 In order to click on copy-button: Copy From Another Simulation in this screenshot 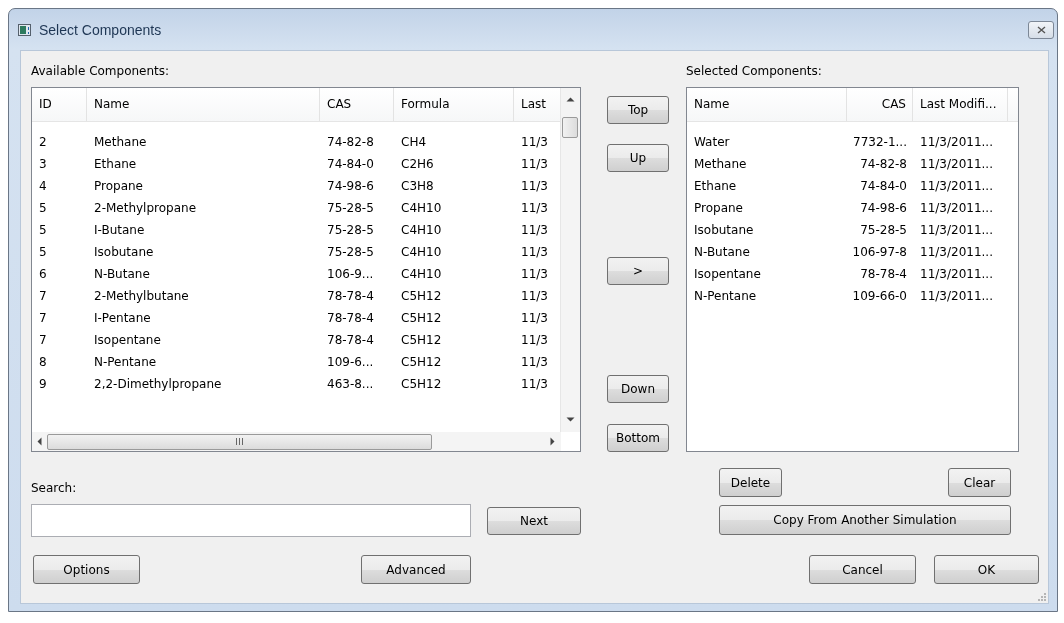, I will do `click(865, 520)`.